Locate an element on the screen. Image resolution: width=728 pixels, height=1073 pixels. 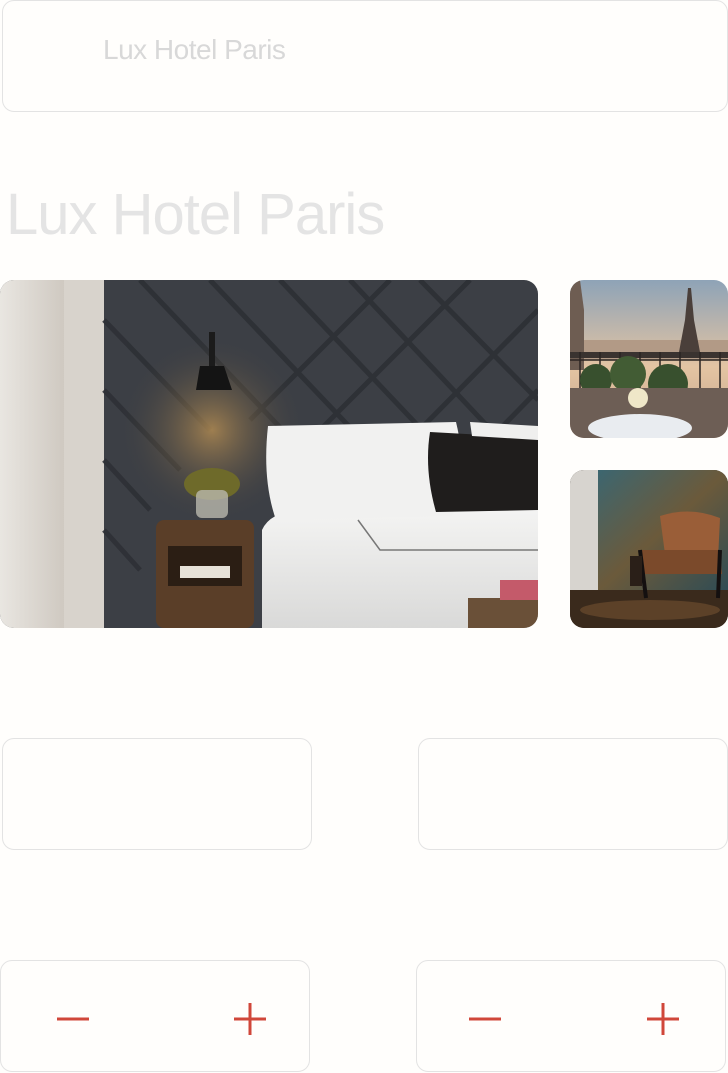
children-decrement-button is located at coordinates (485, 1019).